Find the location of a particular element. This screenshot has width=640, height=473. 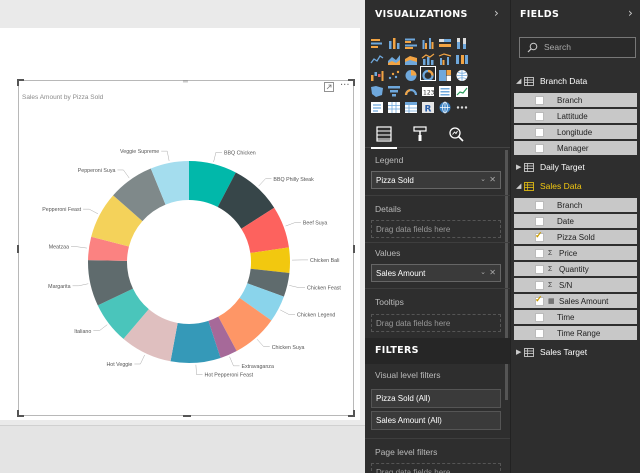

field-pizza-sold: Pizza Sold is located at coordinates (575, 237).